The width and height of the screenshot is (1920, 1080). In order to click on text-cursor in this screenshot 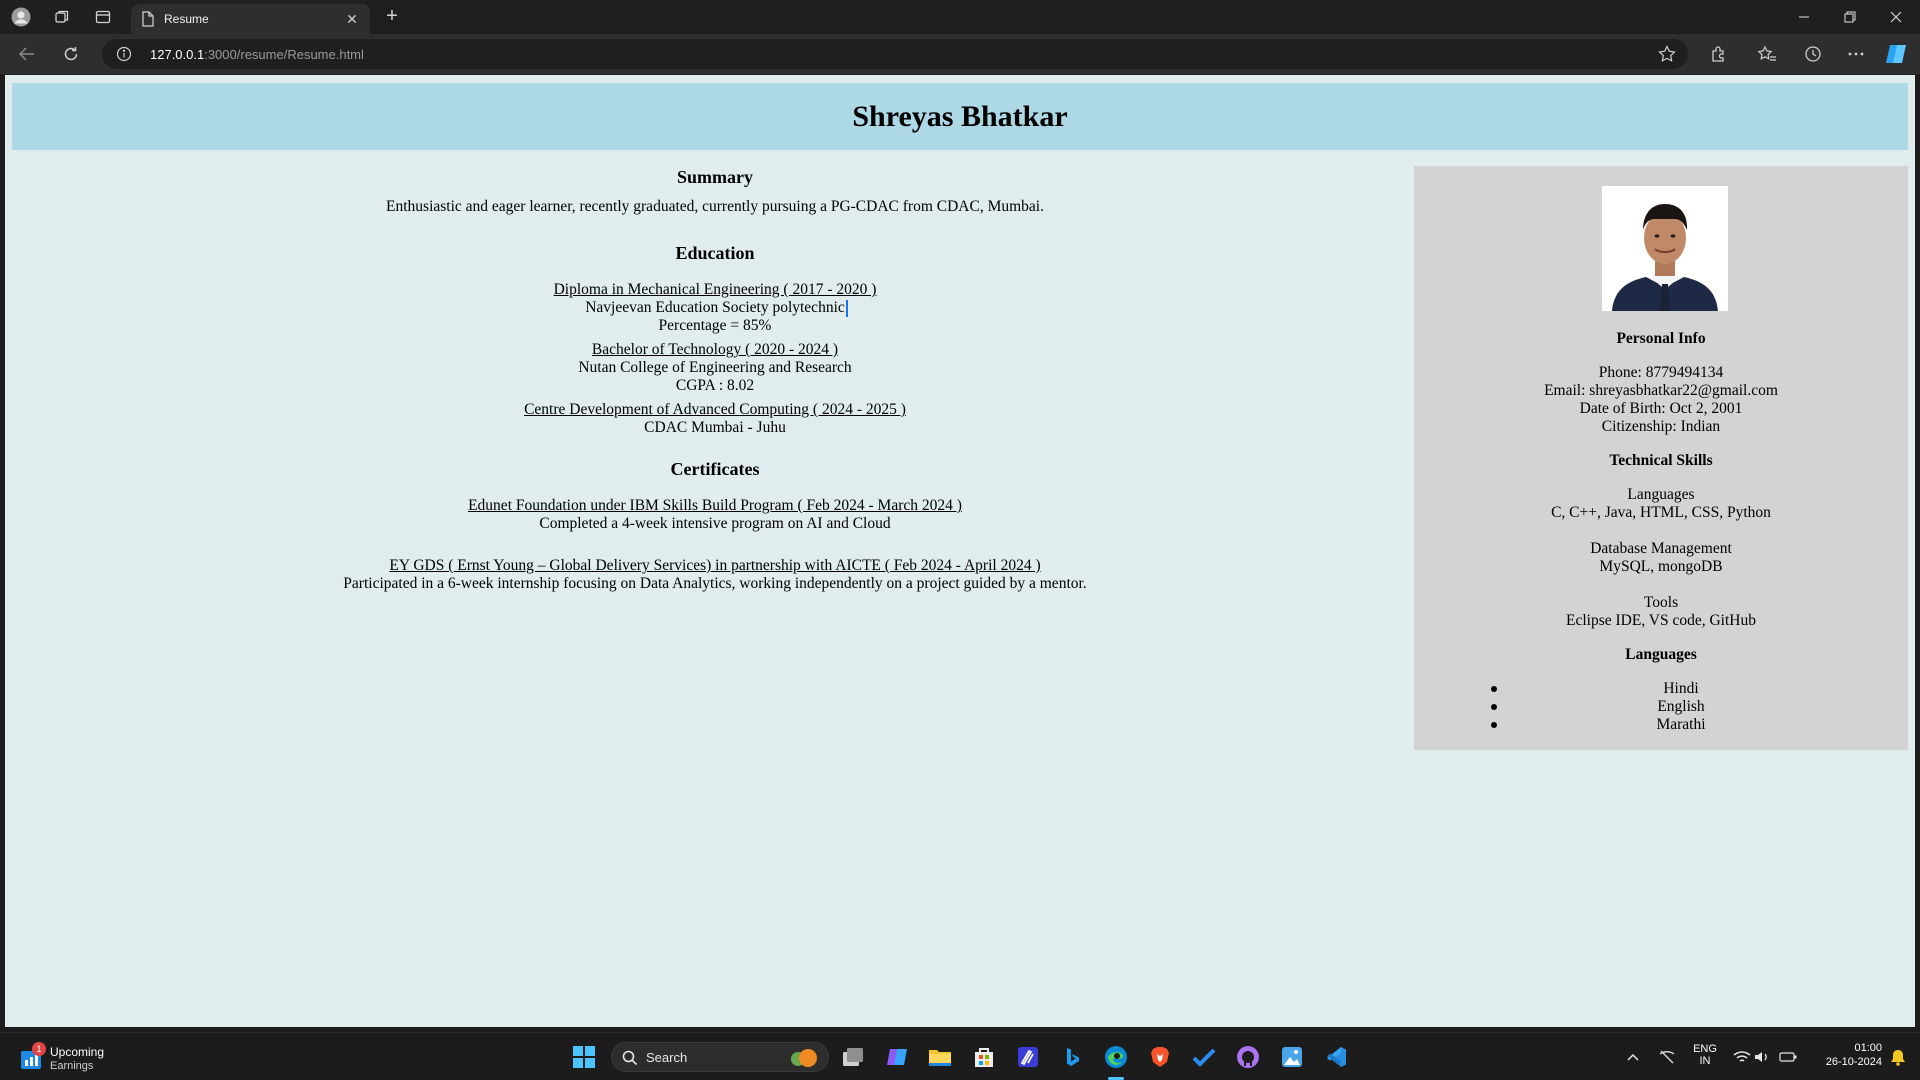, I will do `click(846, 308)`.